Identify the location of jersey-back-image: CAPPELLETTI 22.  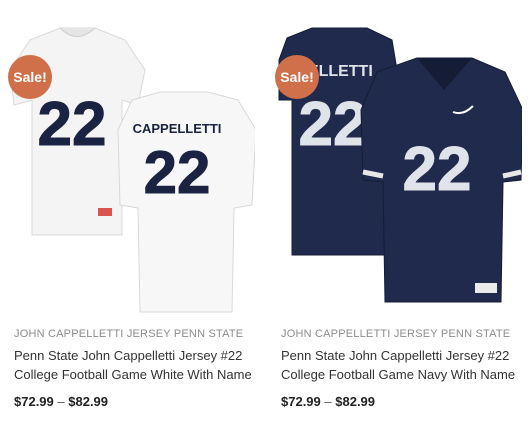
(186, 202).